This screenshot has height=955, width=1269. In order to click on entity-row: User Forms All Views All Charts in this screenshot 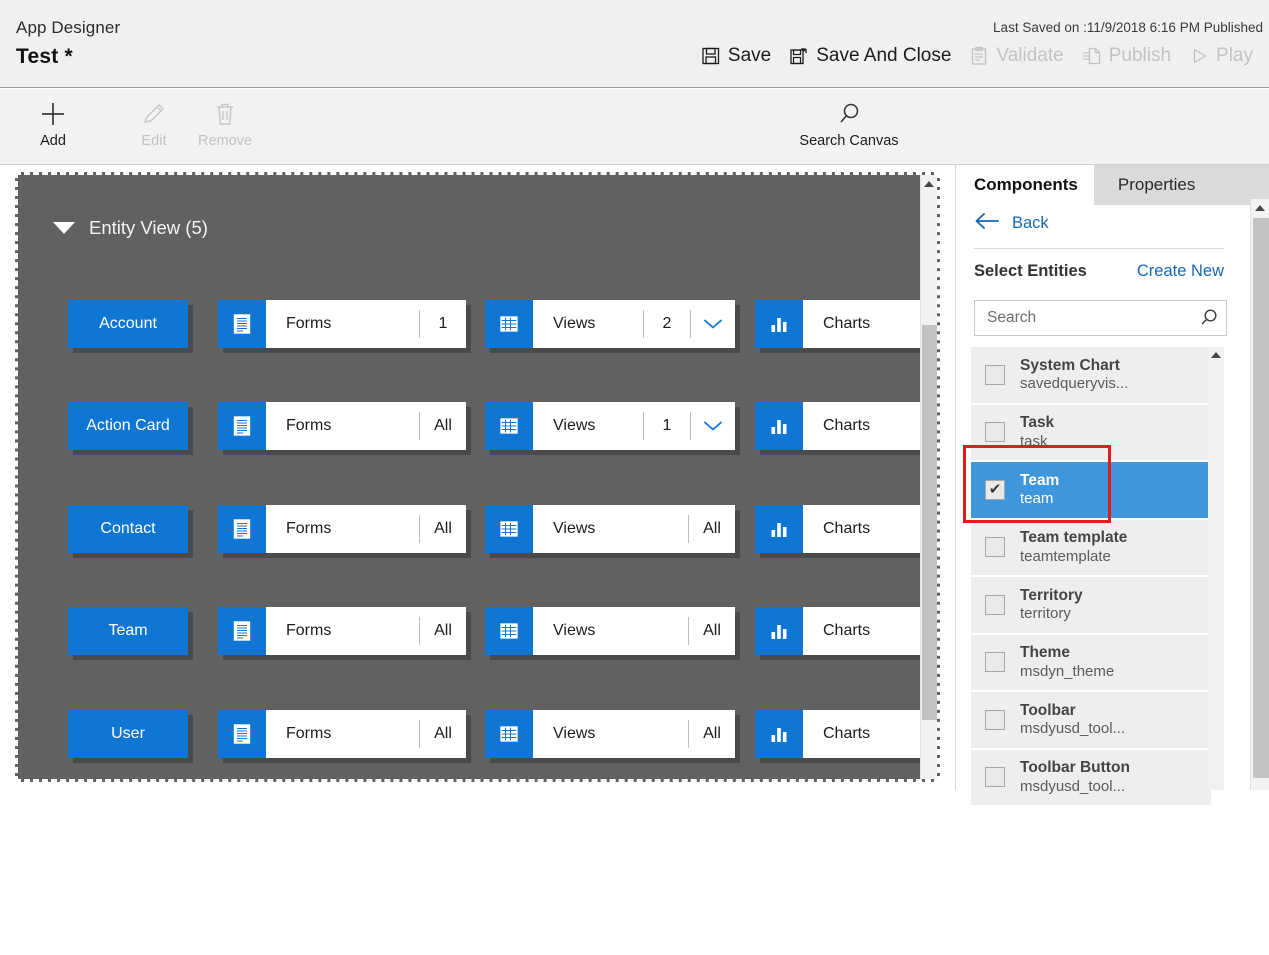, I will do `click(477, 736)`.